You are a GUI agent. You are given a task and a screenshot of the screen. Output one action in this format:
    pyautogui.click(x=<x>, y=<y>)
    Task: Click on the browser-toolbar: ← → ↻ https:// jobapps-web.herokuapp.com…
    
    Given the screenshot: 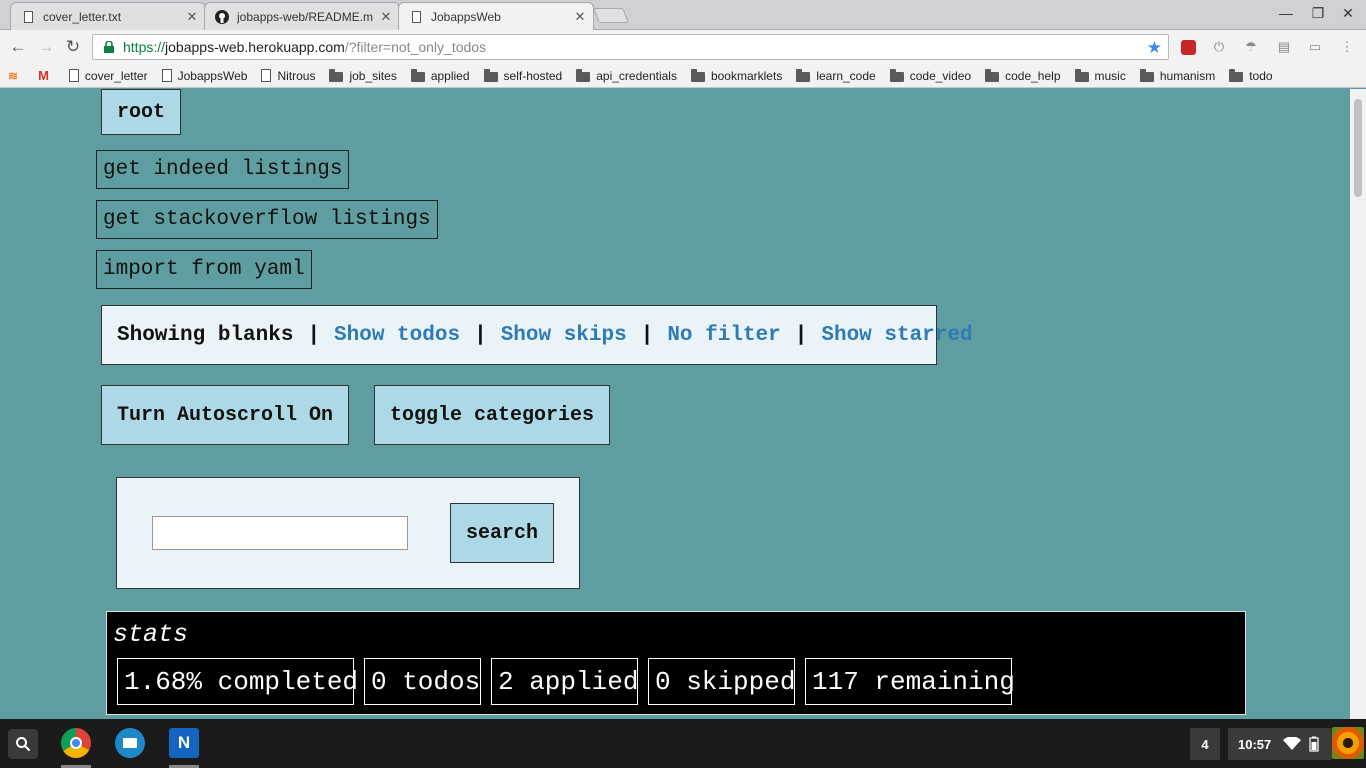 What is the action you would take?
    pyautogui.click(x=683, y=47)
    